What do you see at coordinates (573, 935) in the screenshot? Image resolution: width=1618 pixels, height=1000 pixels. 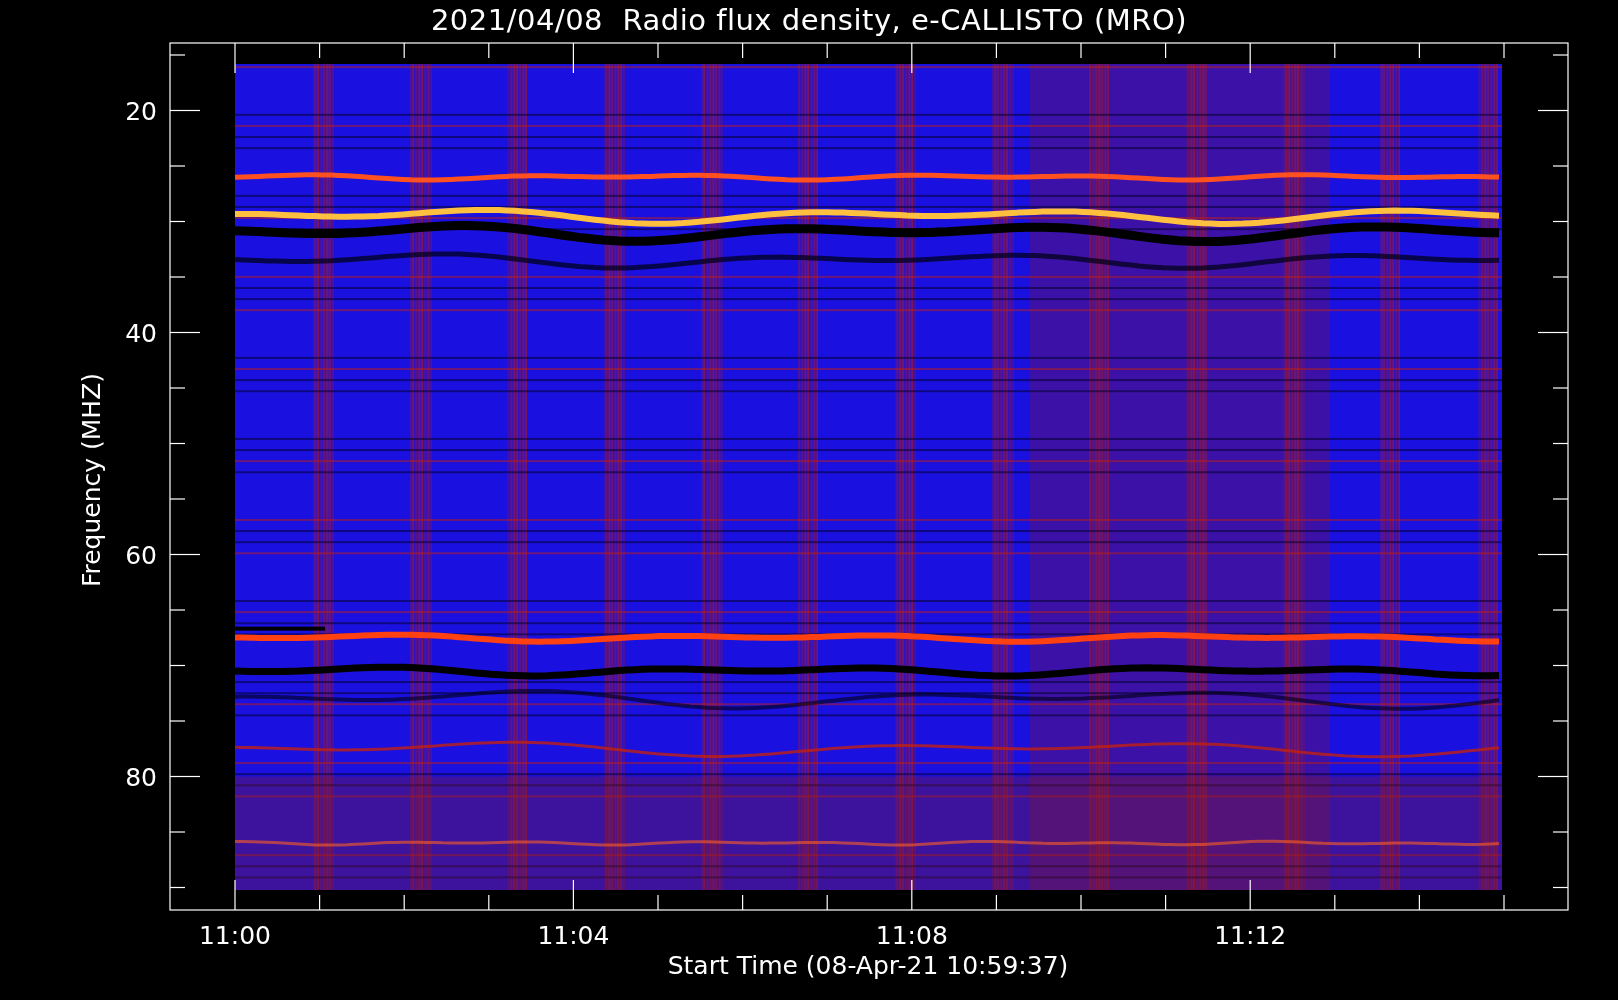 I see `x-tick-label: 11:04` at bounding box center [573, 935].